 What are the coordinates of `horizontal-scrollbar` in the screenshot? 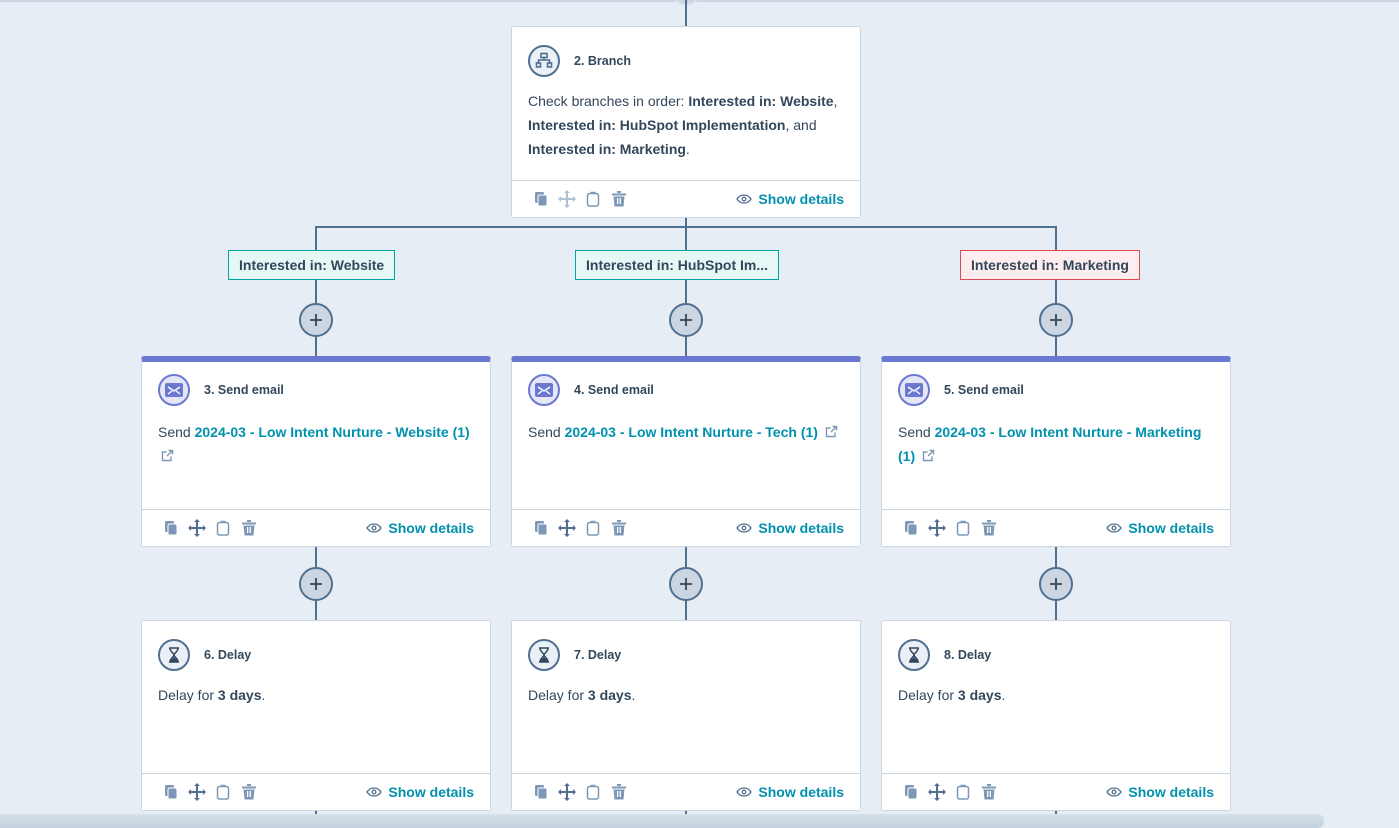 It's located at (662, 821).